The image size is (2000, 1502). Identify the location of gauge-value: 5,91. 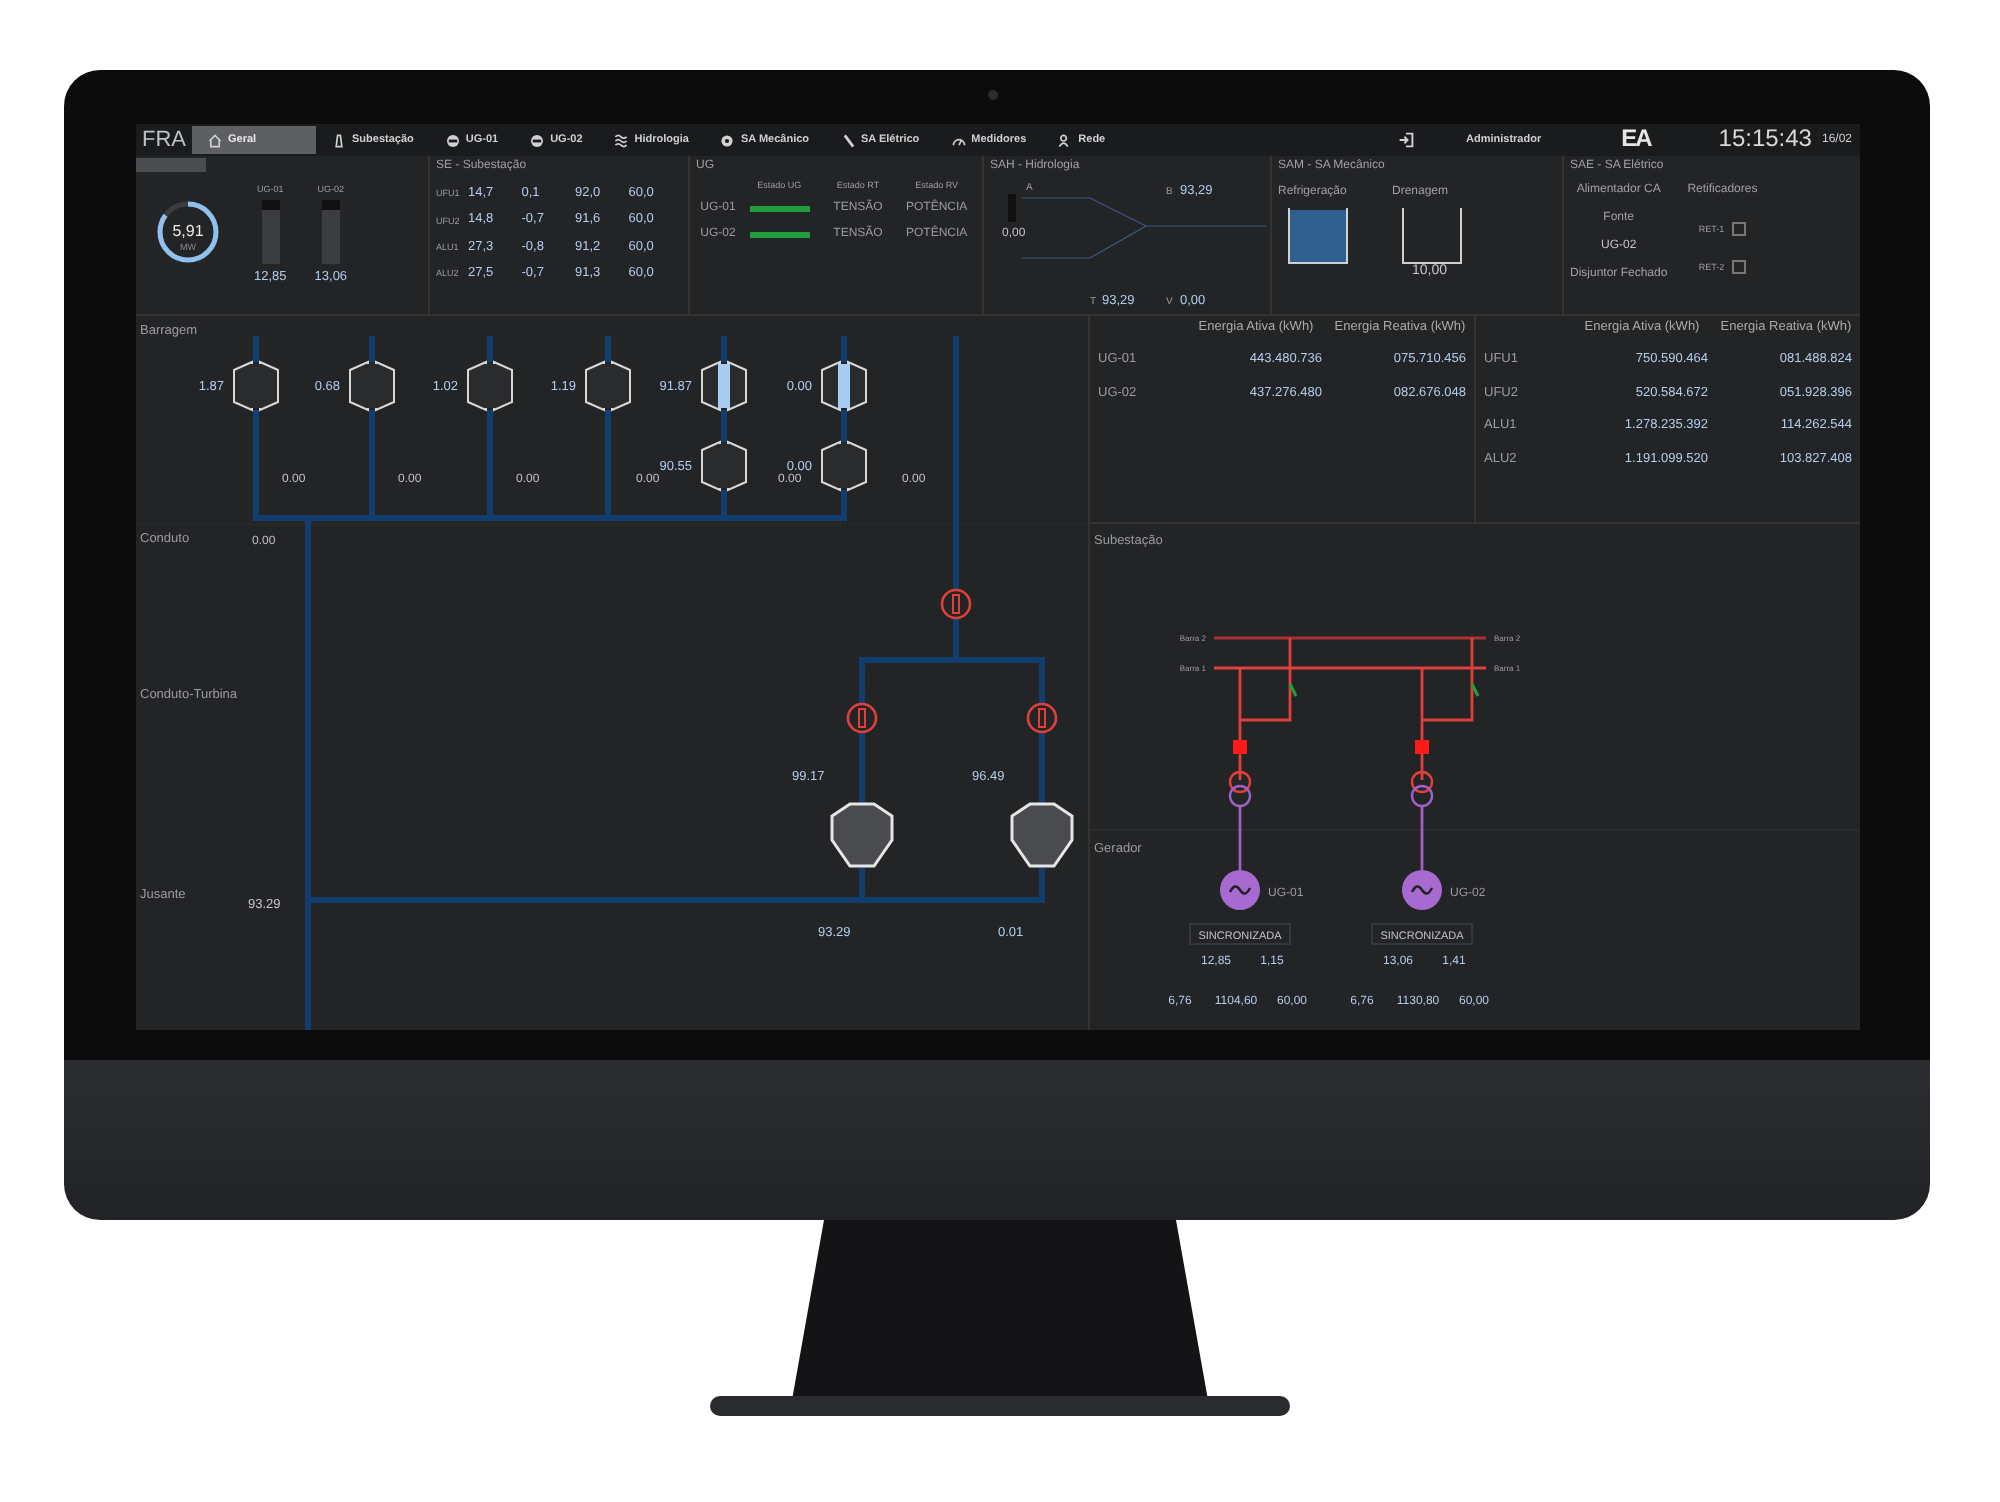
(188, 230).